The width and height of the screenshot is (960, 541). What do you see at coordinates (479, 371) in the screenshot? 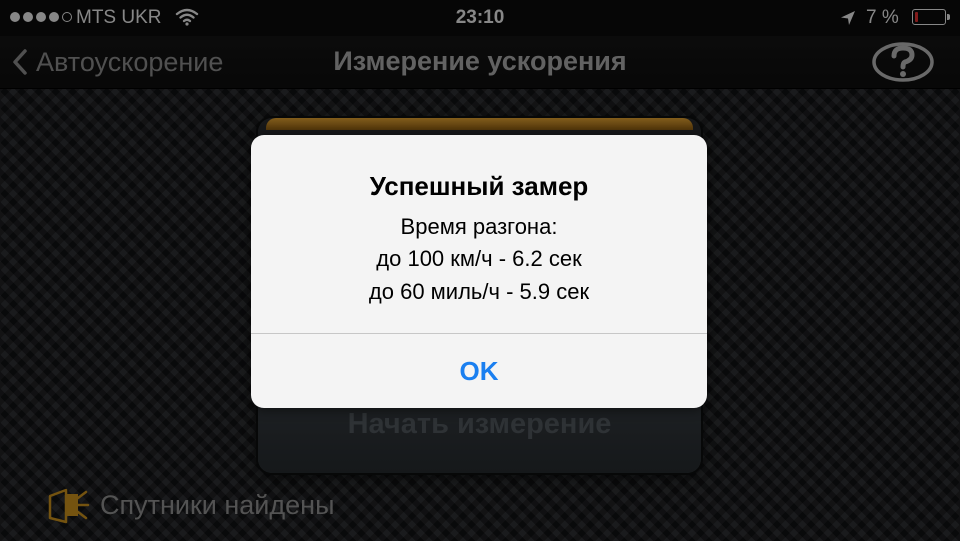
I see `ok-button: OK` at bounding box center [479, 371].